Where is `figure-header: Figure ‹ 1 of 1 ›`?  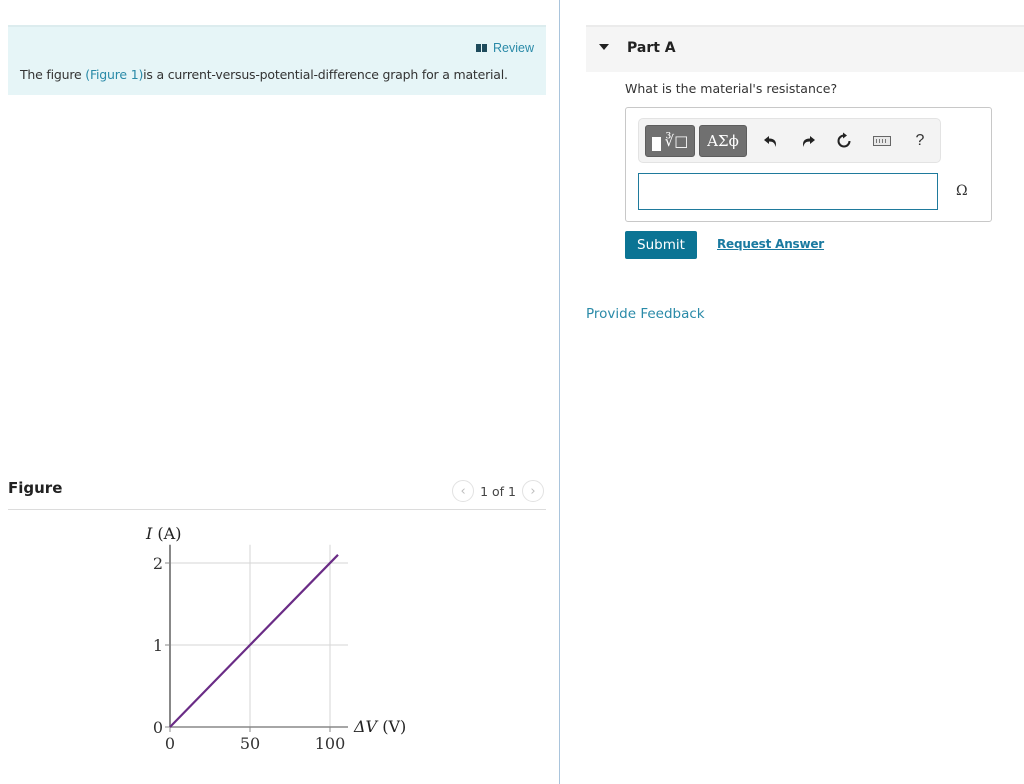 figure-header: Figure ‹ 1 of 1 › is located at coordinates (277, 493).